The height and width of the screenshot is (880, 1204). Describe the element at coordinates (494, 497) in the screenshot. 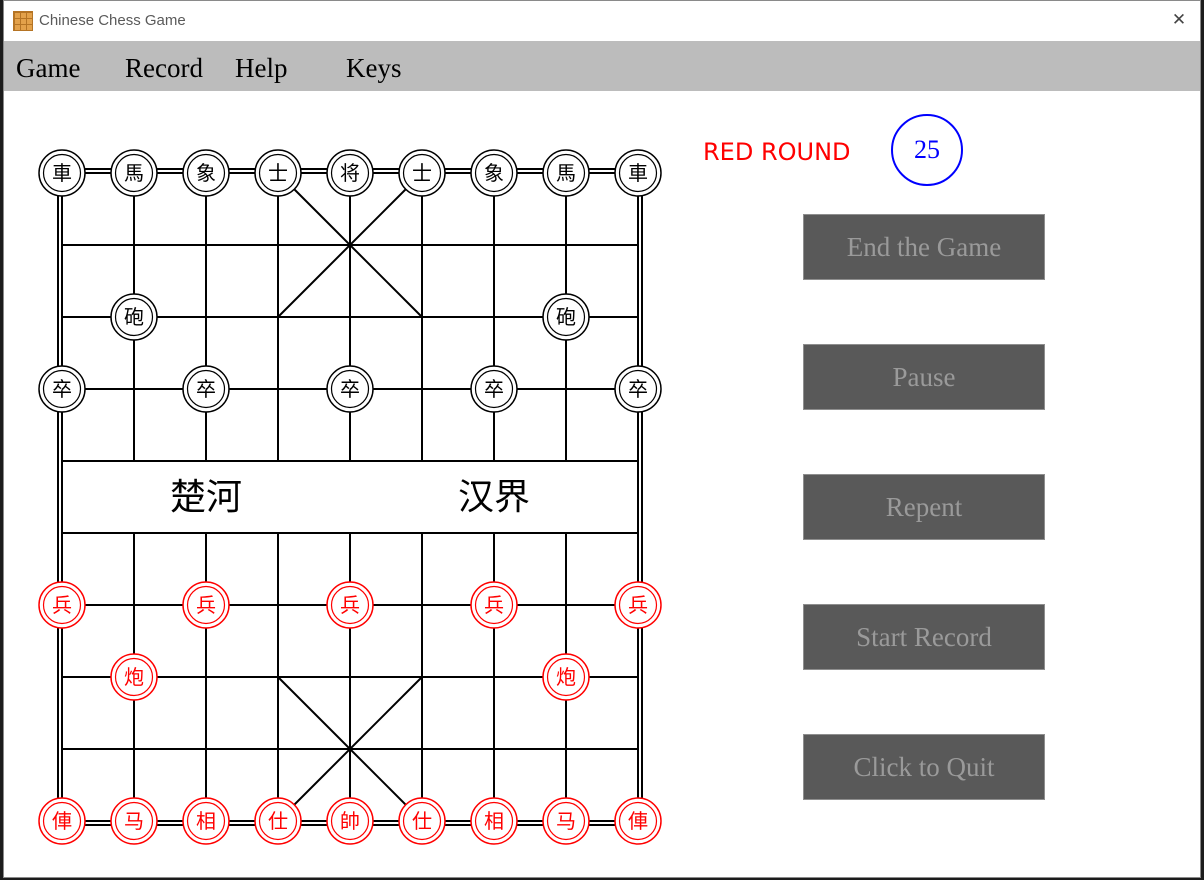

I see `river-text-right: 汉界` at that location.